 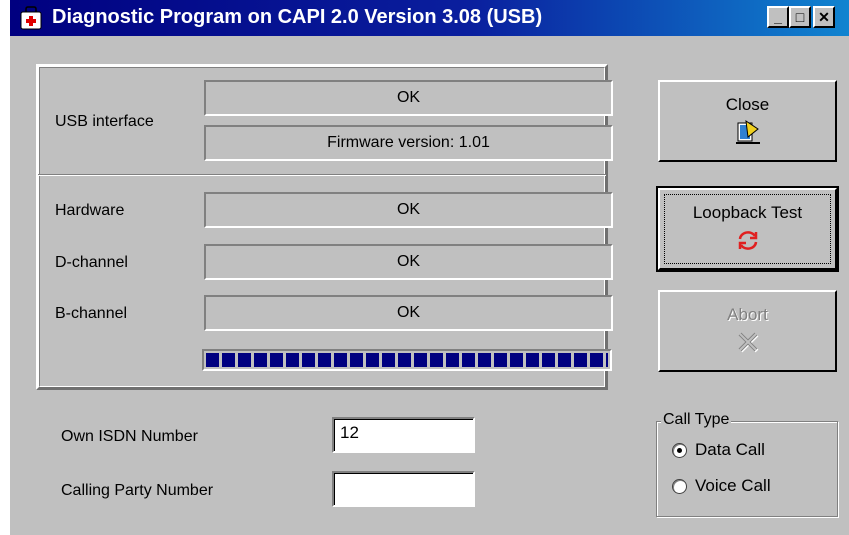 What do you see at coordinates (31, 18) in the screenshot?
I see `app-icon` at bounding box center [31, 18].